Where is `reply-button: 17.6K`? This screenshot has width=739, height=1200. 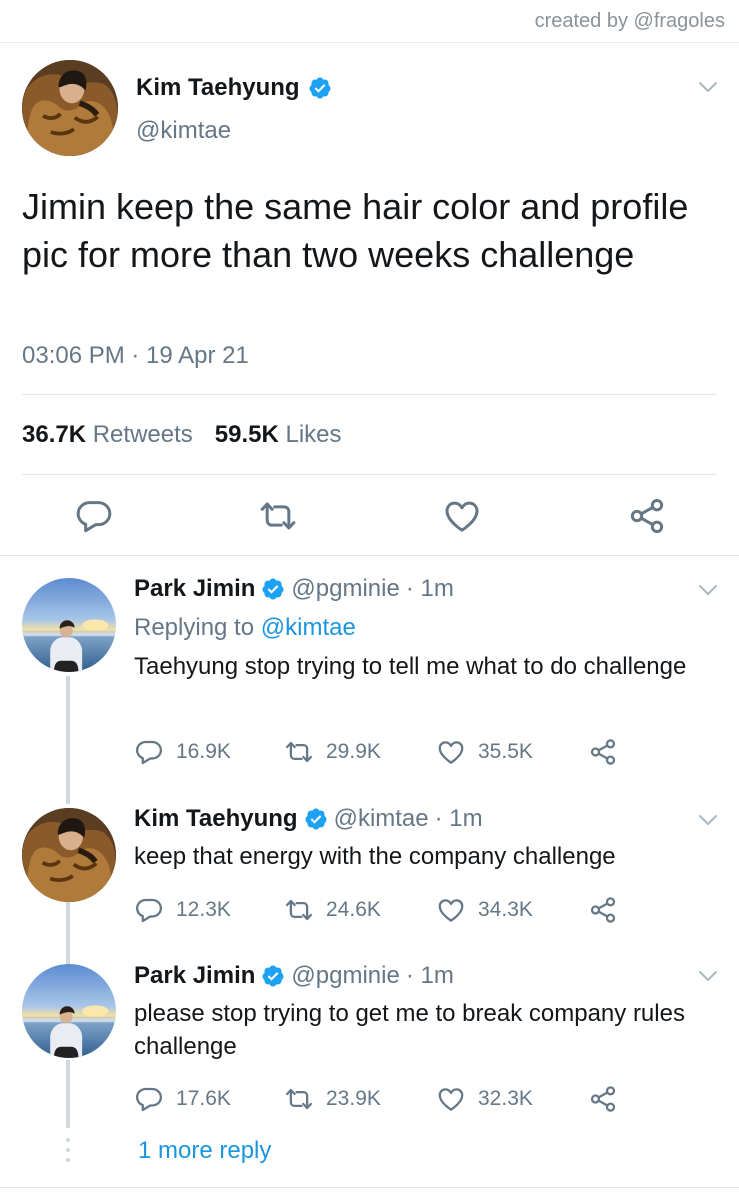 reply-button: 17.6K is located at coordinates (182, 1099).